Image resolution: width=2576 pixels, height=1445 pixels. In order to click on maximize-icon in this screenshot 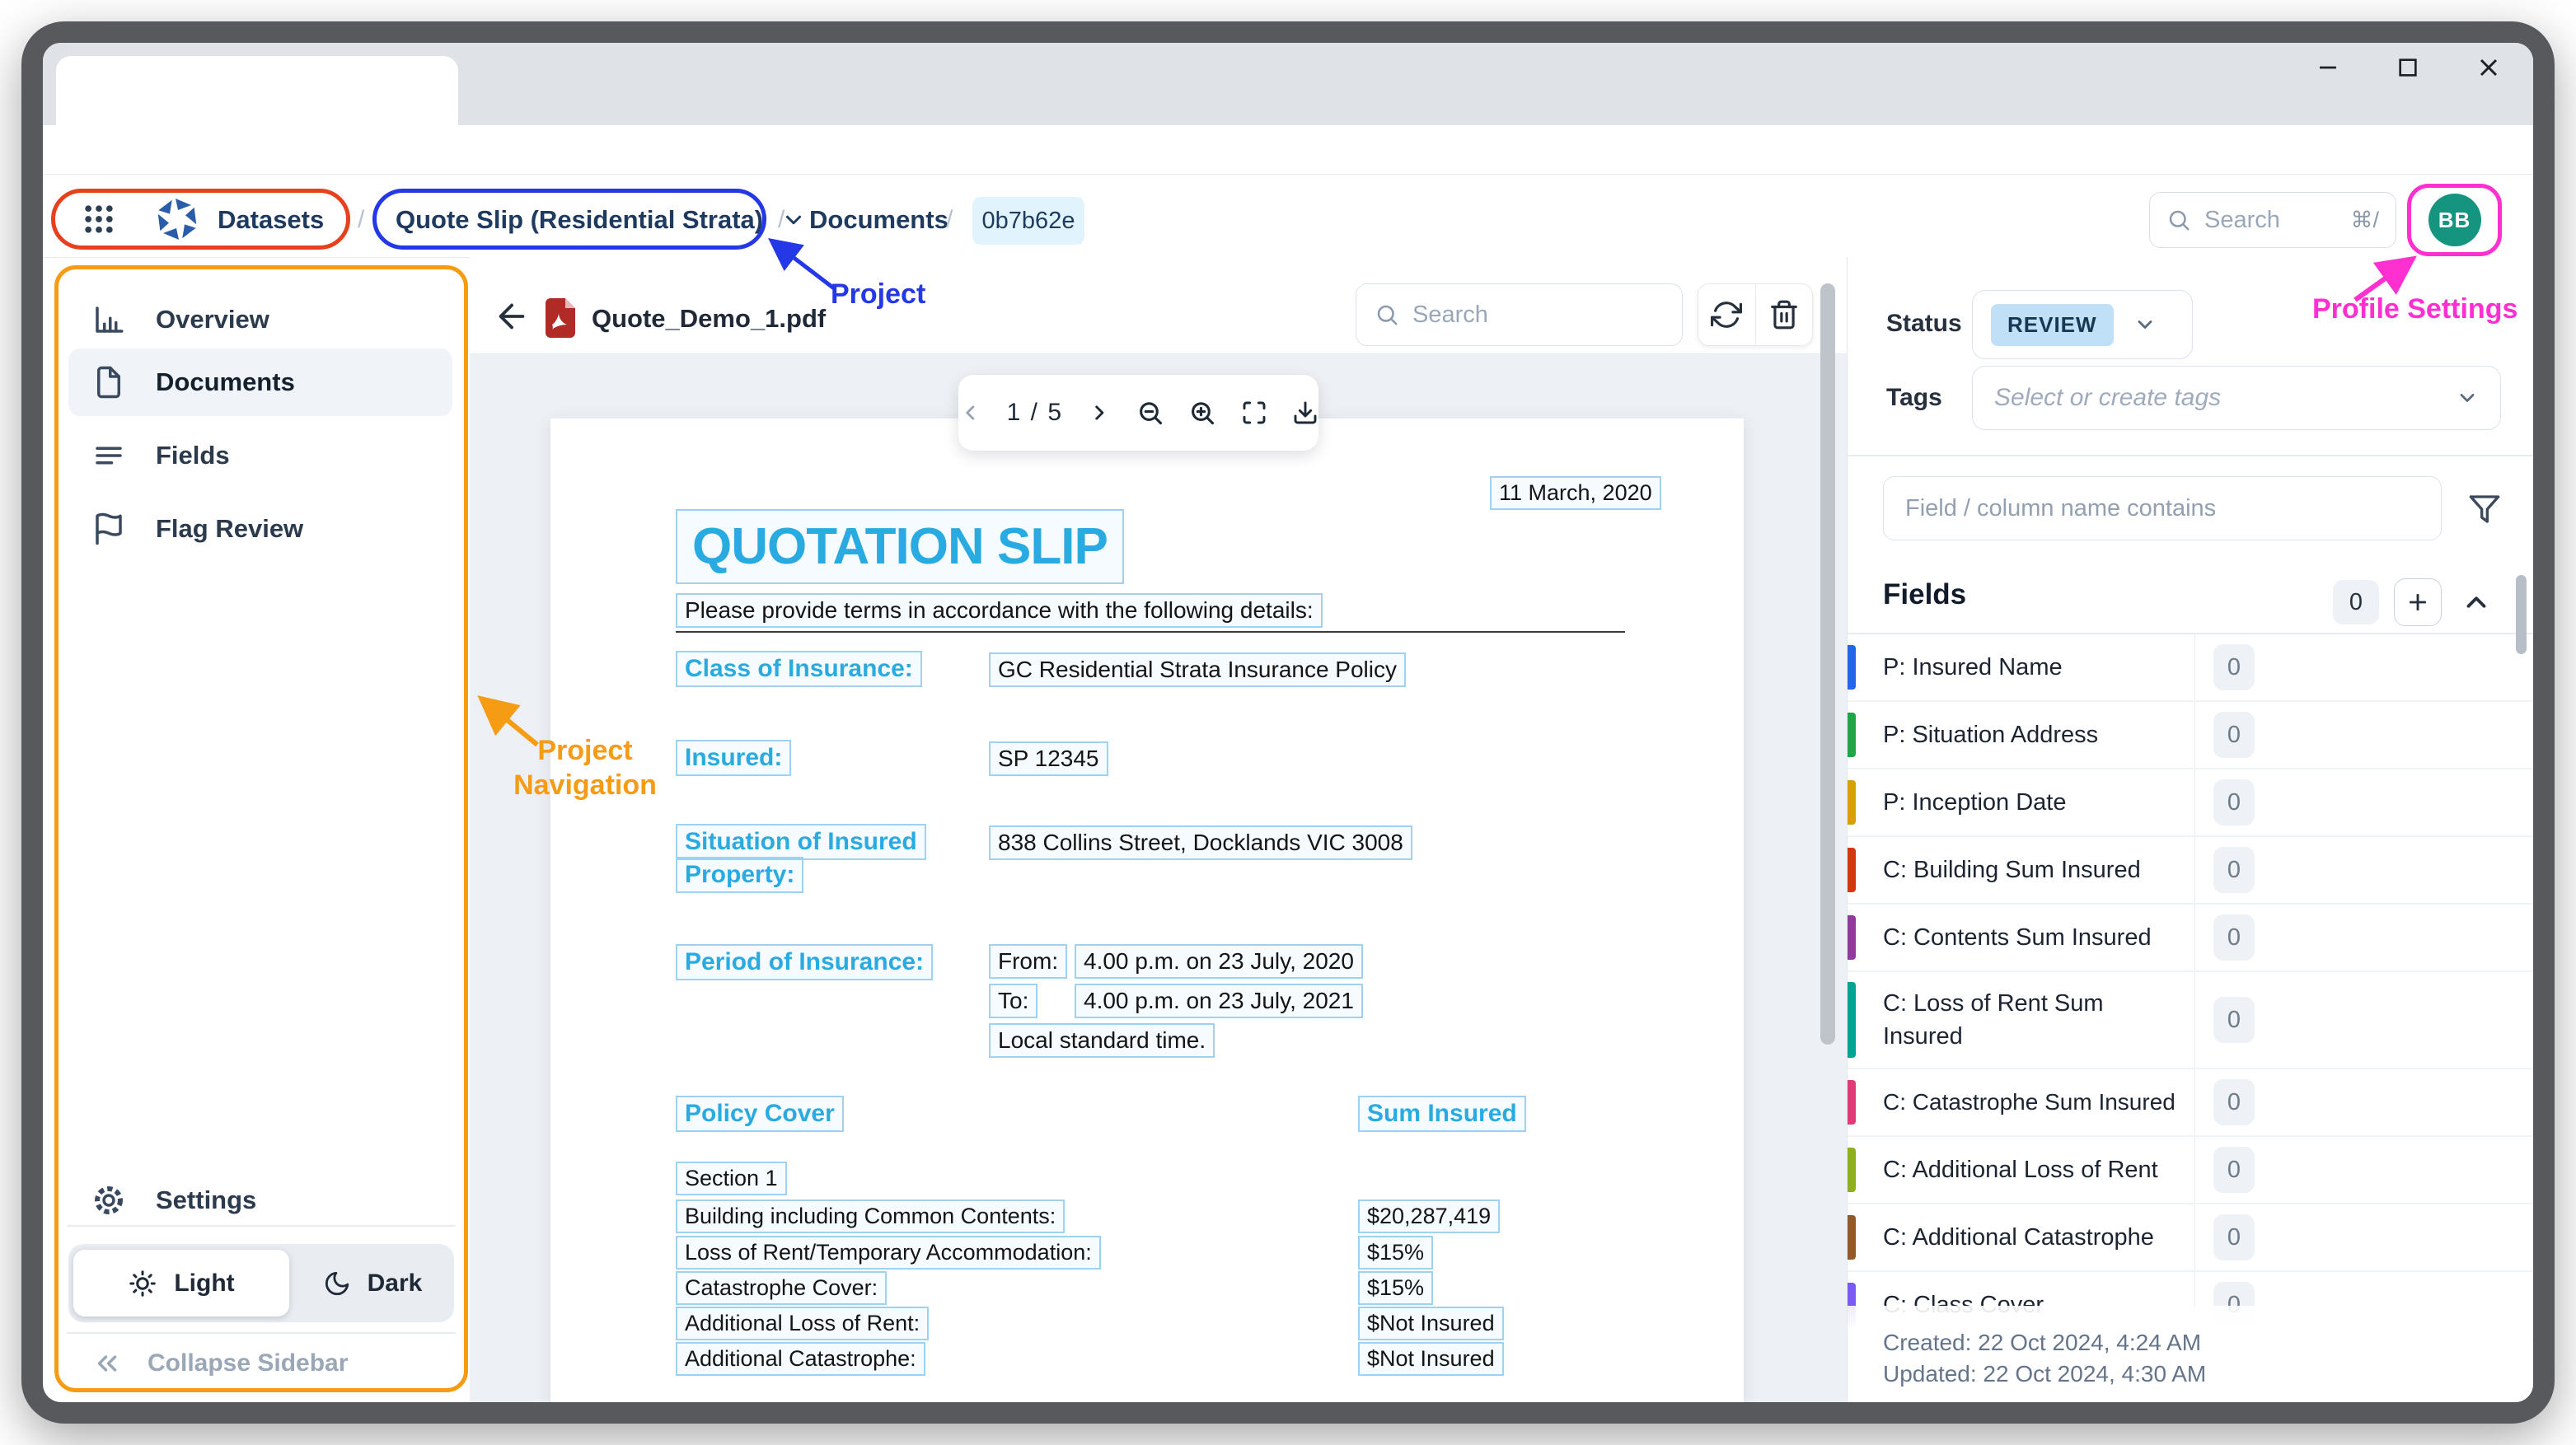, I will do `click(2408, 67)`.